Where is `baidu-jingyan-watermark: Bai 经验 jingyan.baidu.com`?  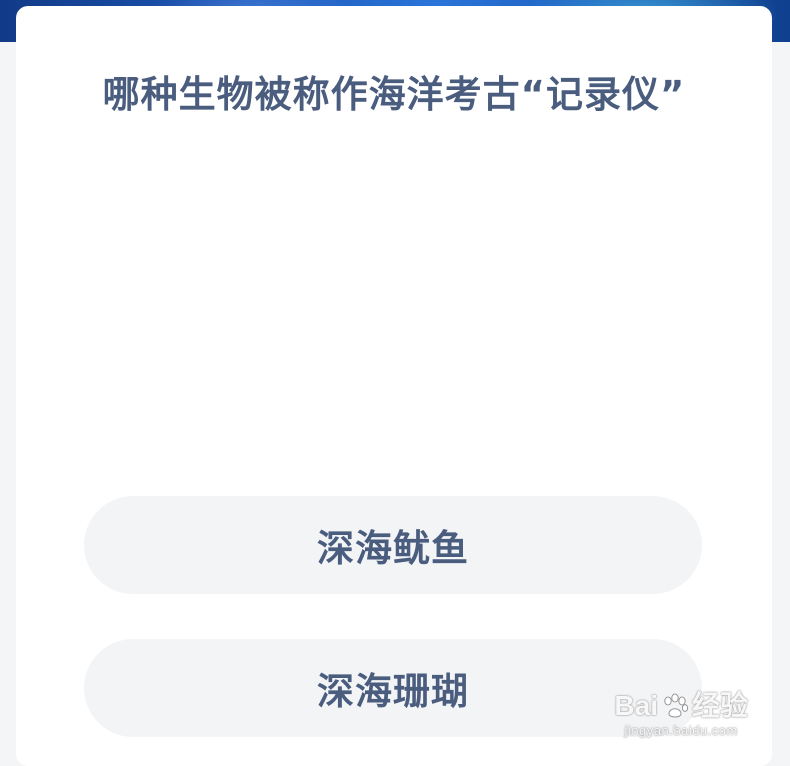 baidu-jingyan-watermark: Bai 经验 jingyan.baidu.com is located at coordinates (681, 714).